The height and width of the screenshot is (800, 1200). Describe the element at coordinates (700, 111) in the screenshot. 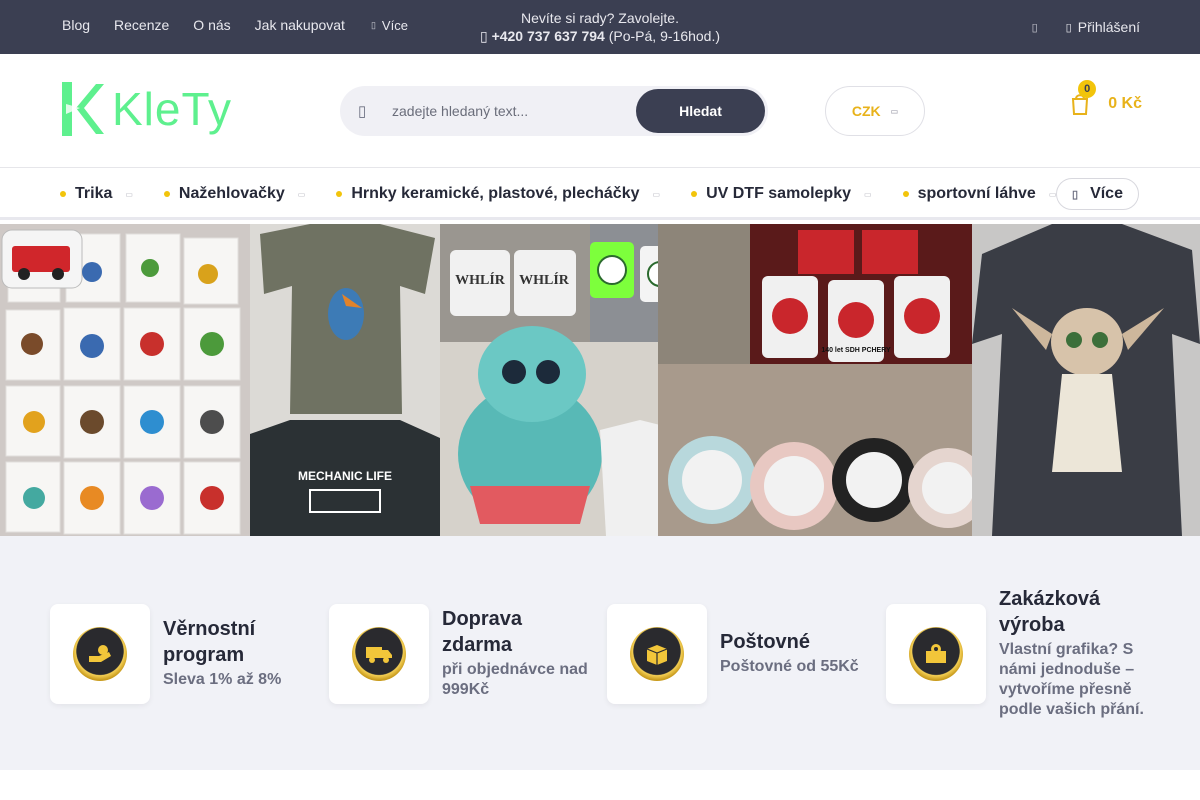

I see `search-button: Hledat` at that location.